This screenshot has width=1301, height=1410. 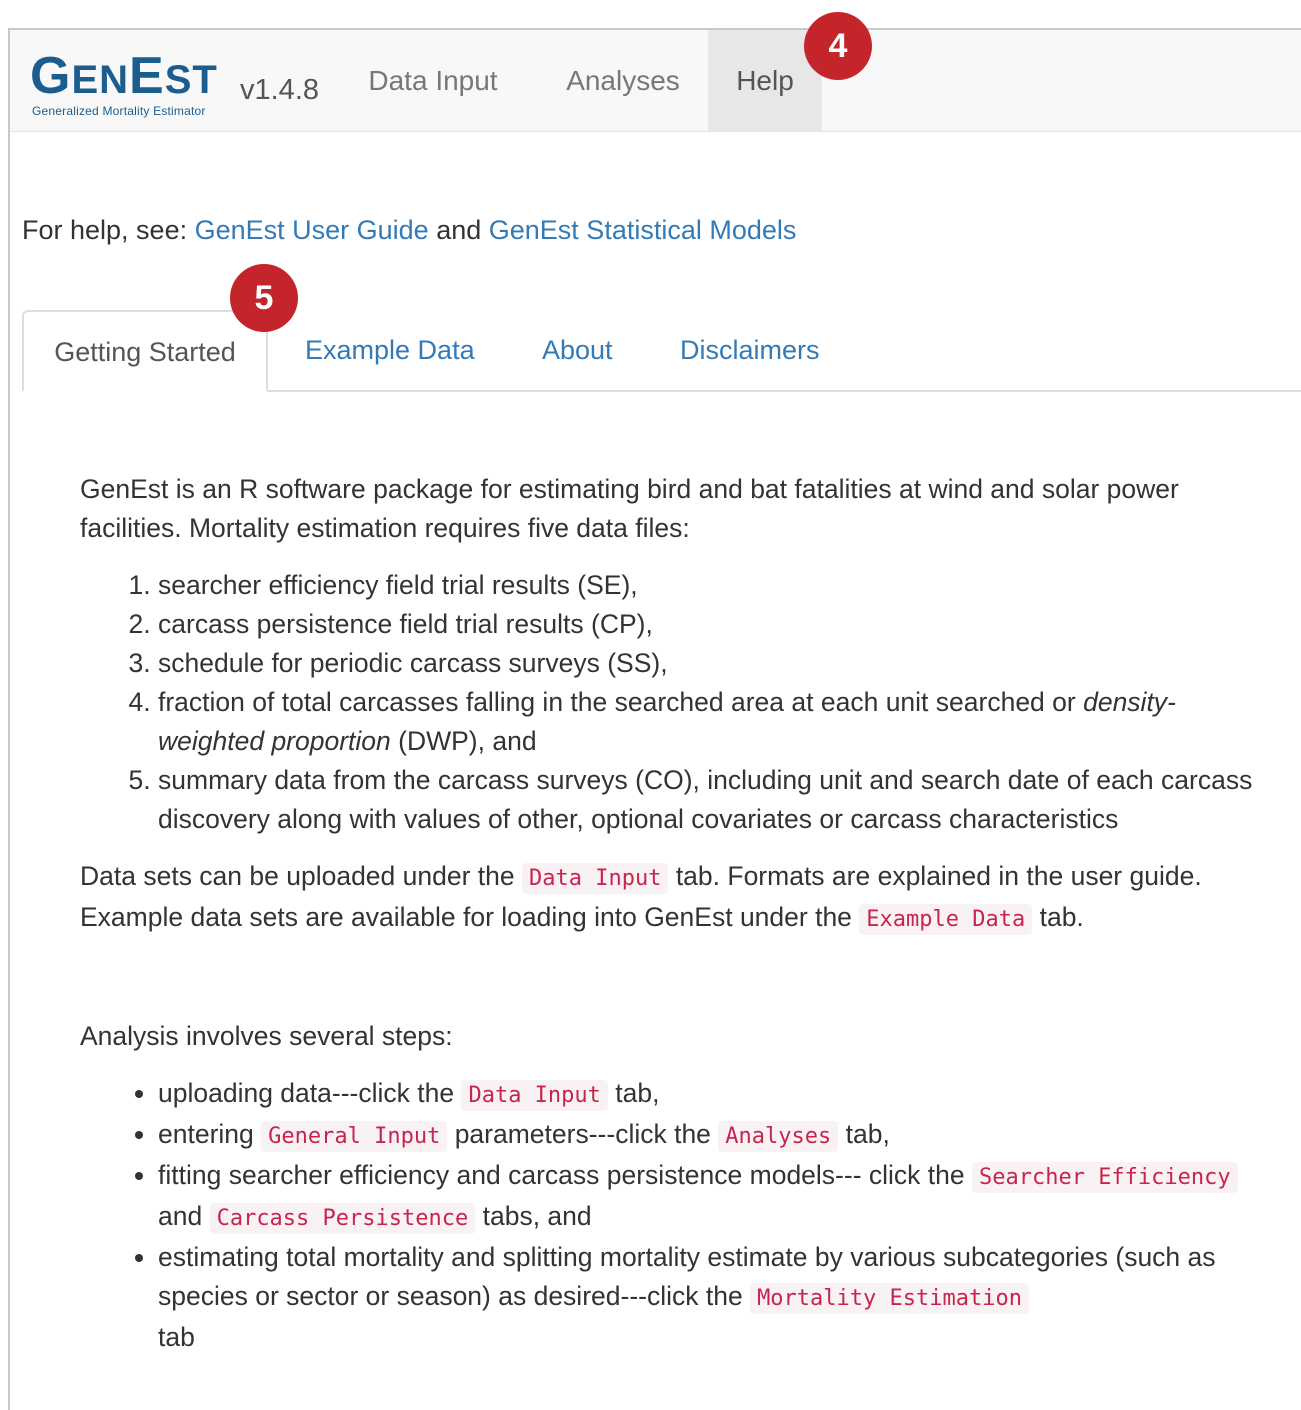 What do you see at coordinates (643, 230) in the screenshot?
I see `statistical-models-link: GenEst Statistical Models` at bounding box center [643, 230].